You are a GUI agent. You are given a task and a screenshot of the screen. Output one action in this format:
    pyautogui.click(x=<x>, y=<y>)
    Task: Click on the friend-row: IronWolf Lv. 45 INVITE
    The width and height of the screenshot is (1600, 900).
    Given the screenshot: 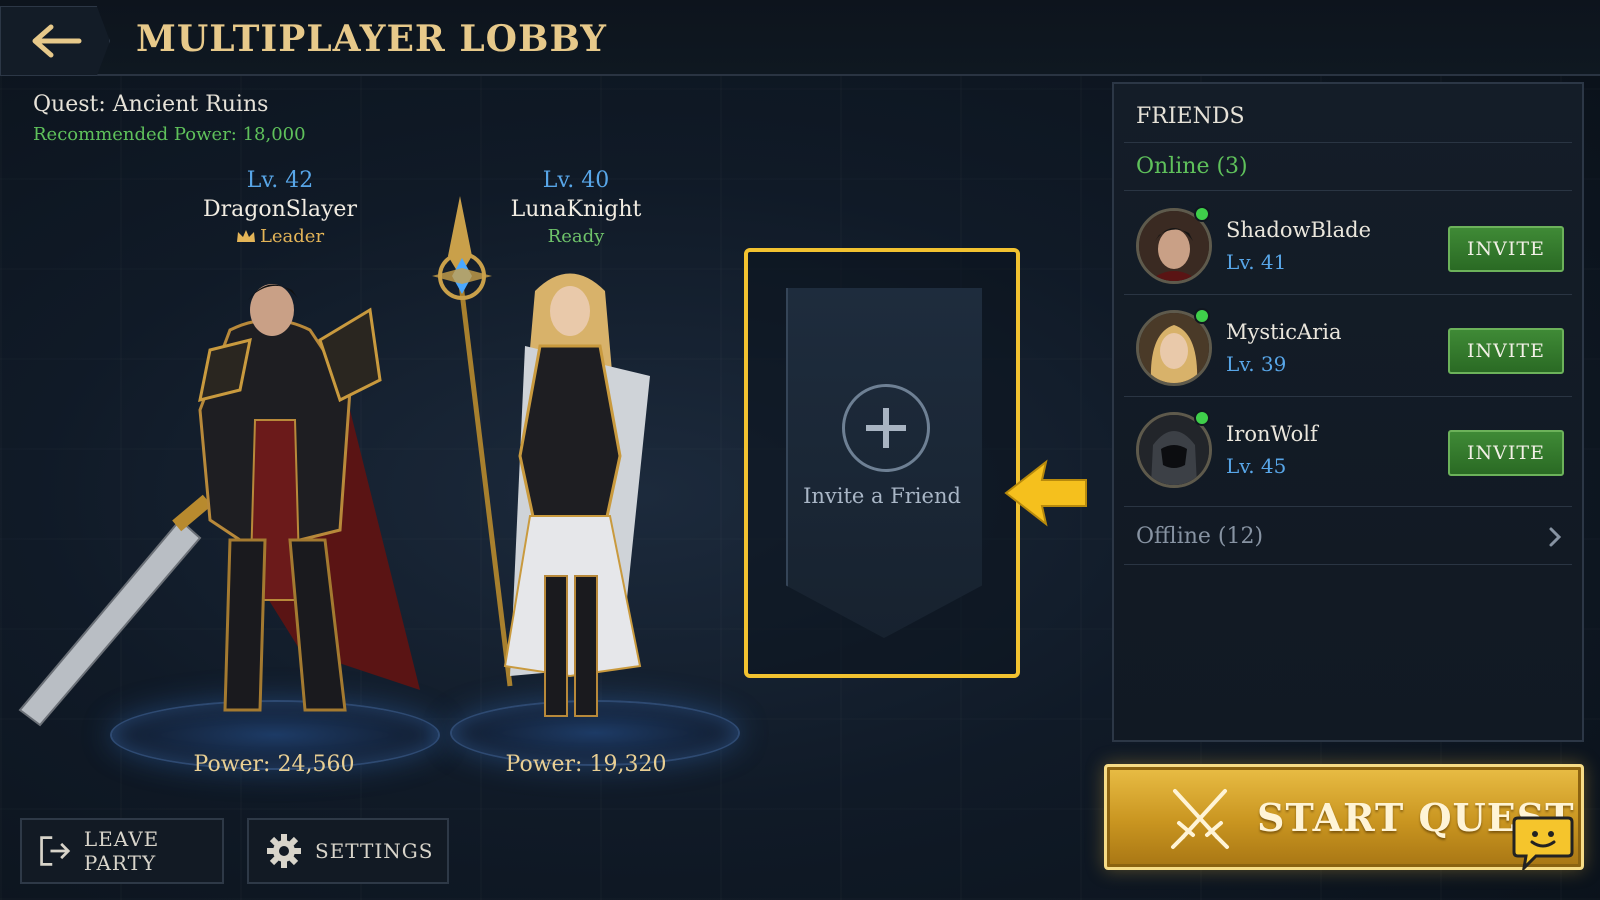 What is the action you would take?
    pyautogui.click(x=1350, y=448)
    